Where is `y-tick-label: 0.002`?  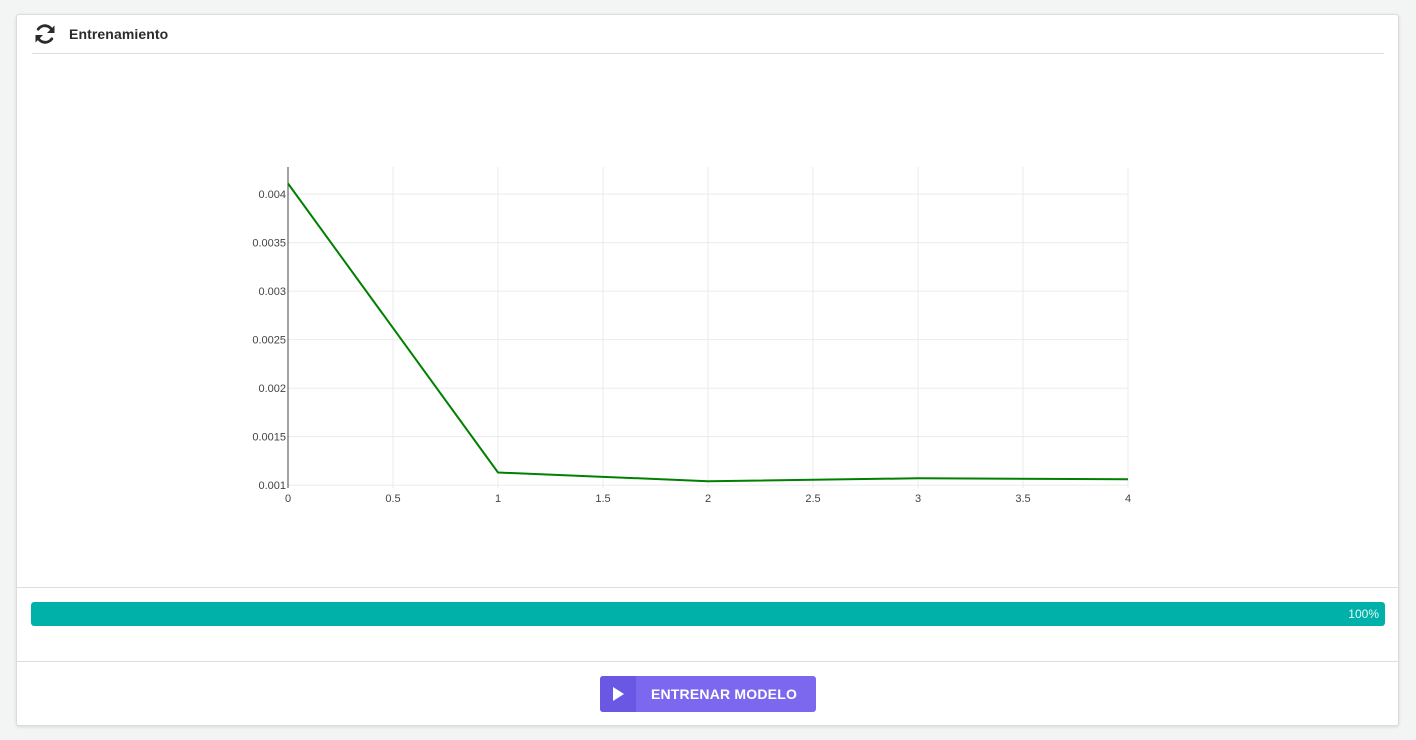
y-tick-label: 0.002 is located at coordinates (272, 389).